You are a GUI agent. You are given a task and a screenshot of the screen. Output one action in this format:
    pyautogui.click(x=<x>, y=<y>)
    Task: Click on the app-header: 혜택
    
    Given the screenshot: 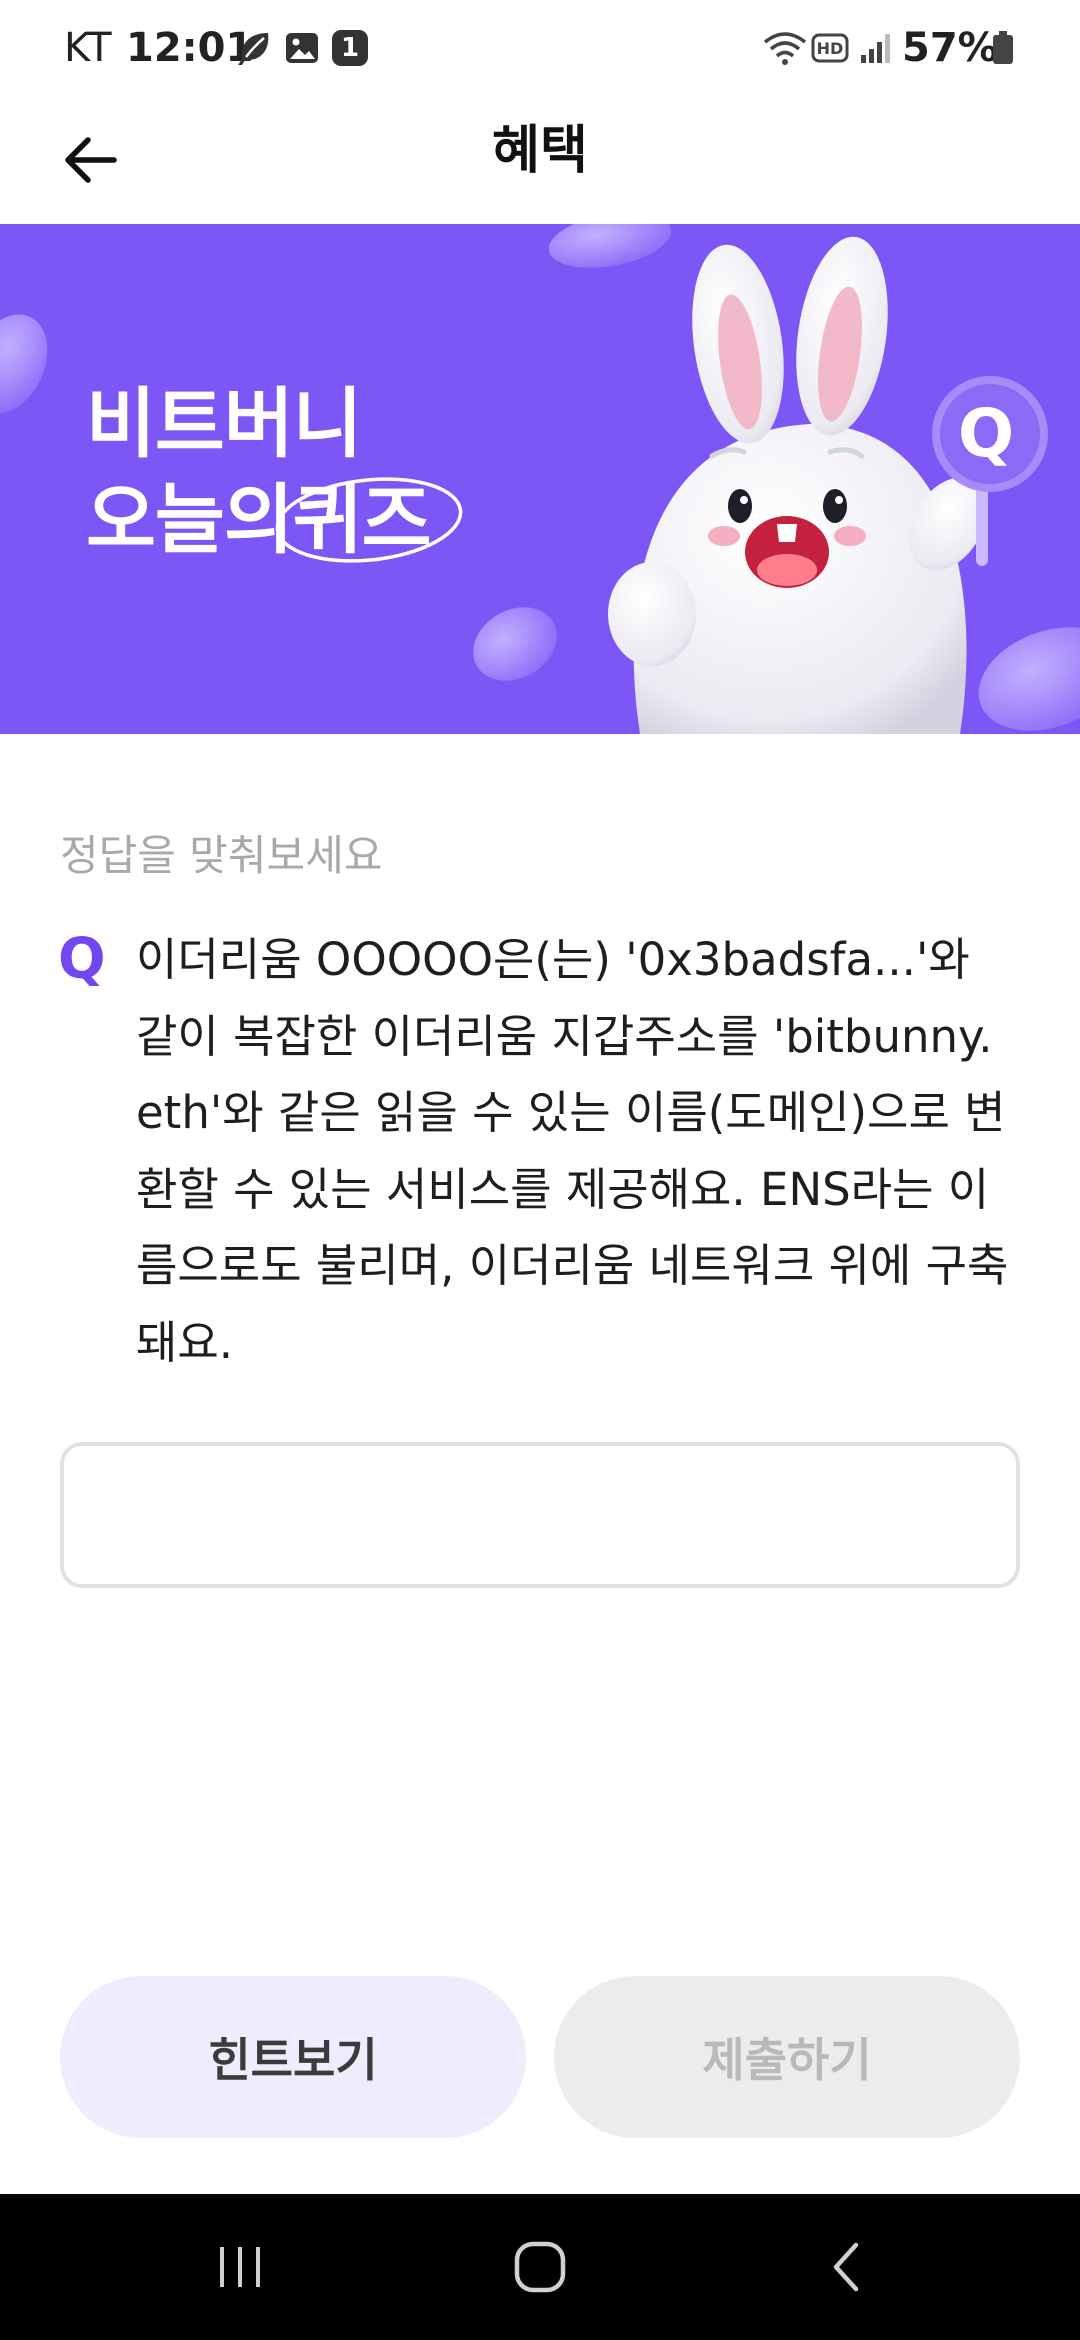 What is the action you would take?
    pyautogui.click(x=540, y=160)
    